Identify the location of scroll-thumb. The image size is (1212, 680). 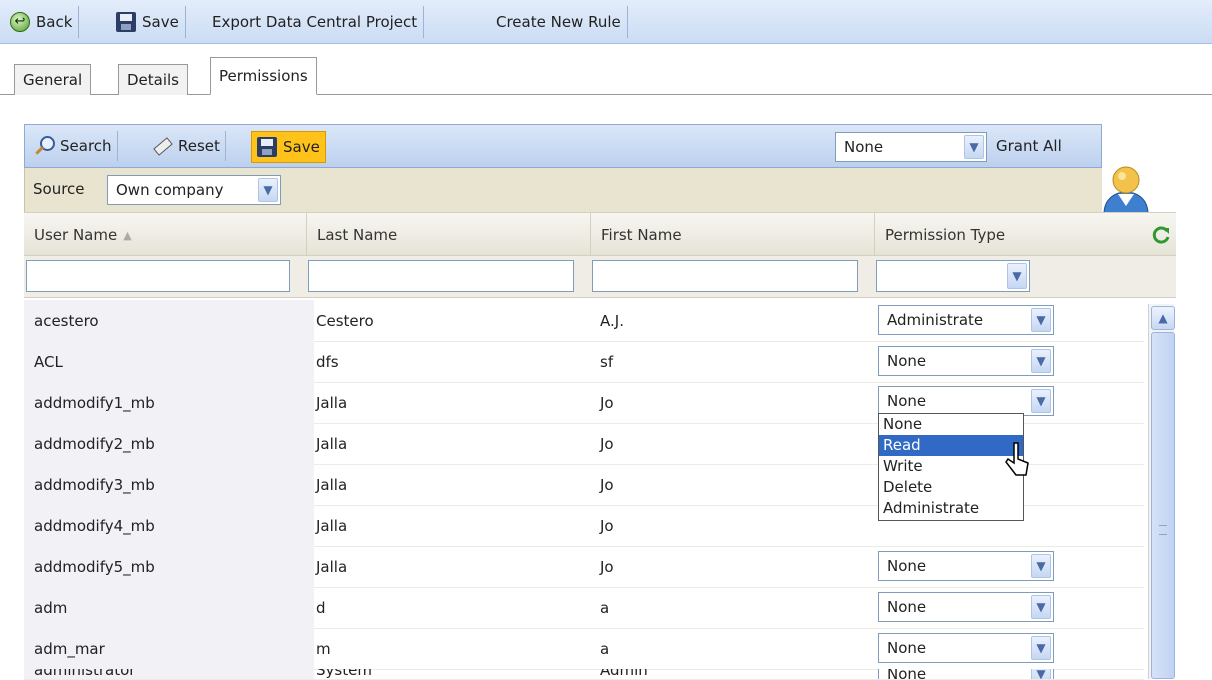
(1163, 505).